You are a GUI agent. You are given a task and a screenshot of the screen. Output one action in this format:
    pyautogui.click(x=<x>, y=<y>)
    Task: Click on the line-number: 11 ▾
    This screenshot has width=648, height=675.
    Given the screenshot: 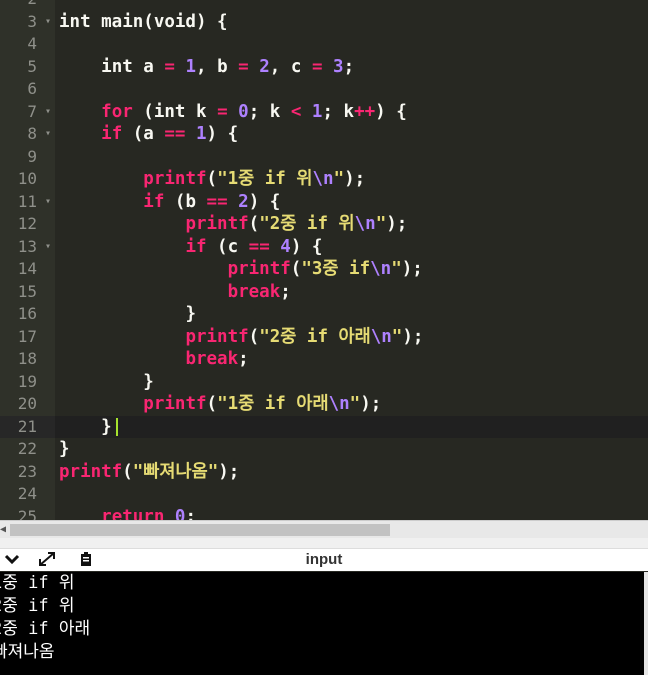 What is the action you would take?
    pyautogui.click(x=27, y=202)
    